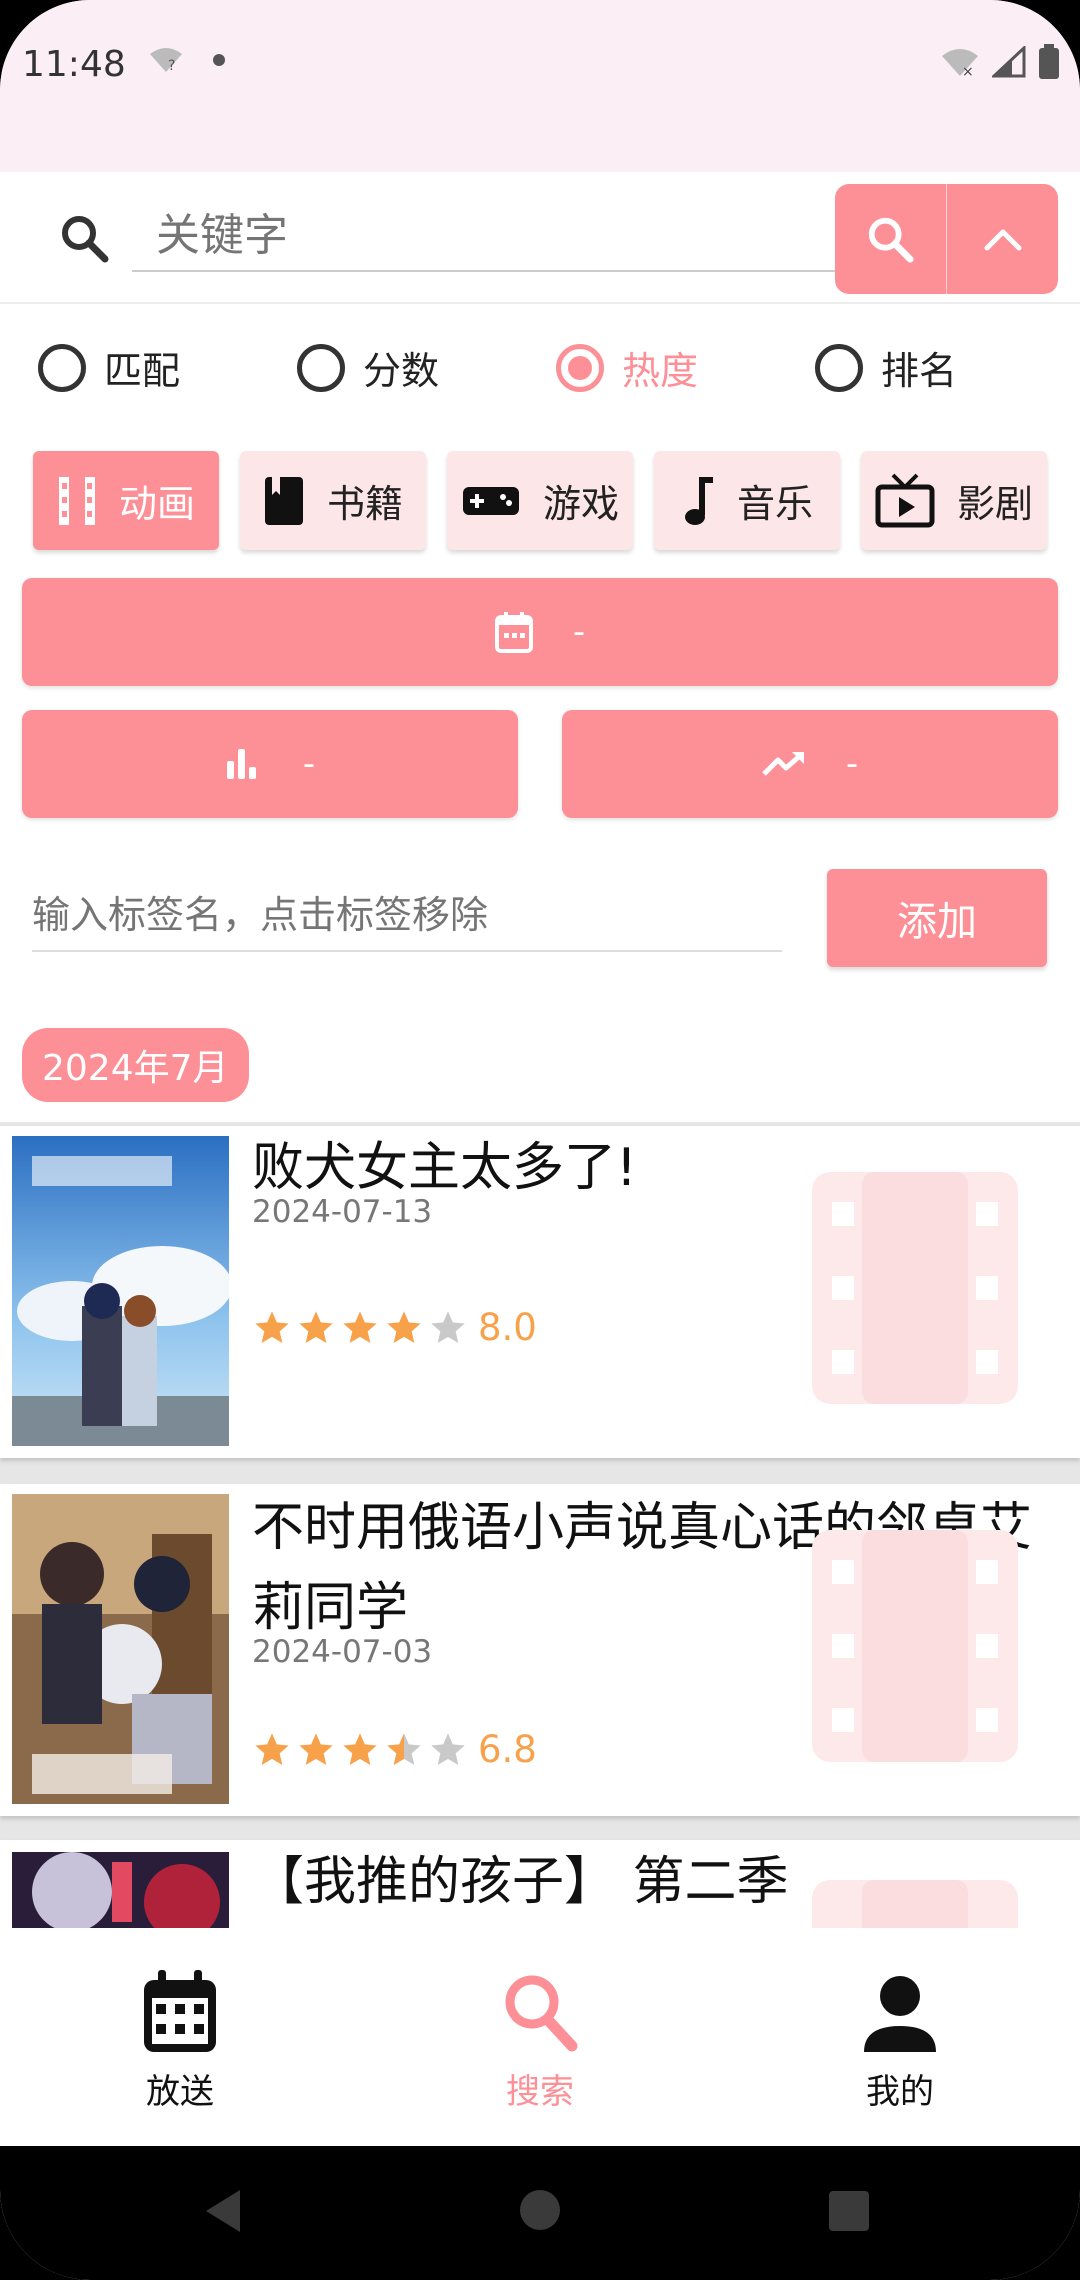  Describe the element at coordinates (810, 764) in the screenshot. I see `trend-filter-button: -` at that location.